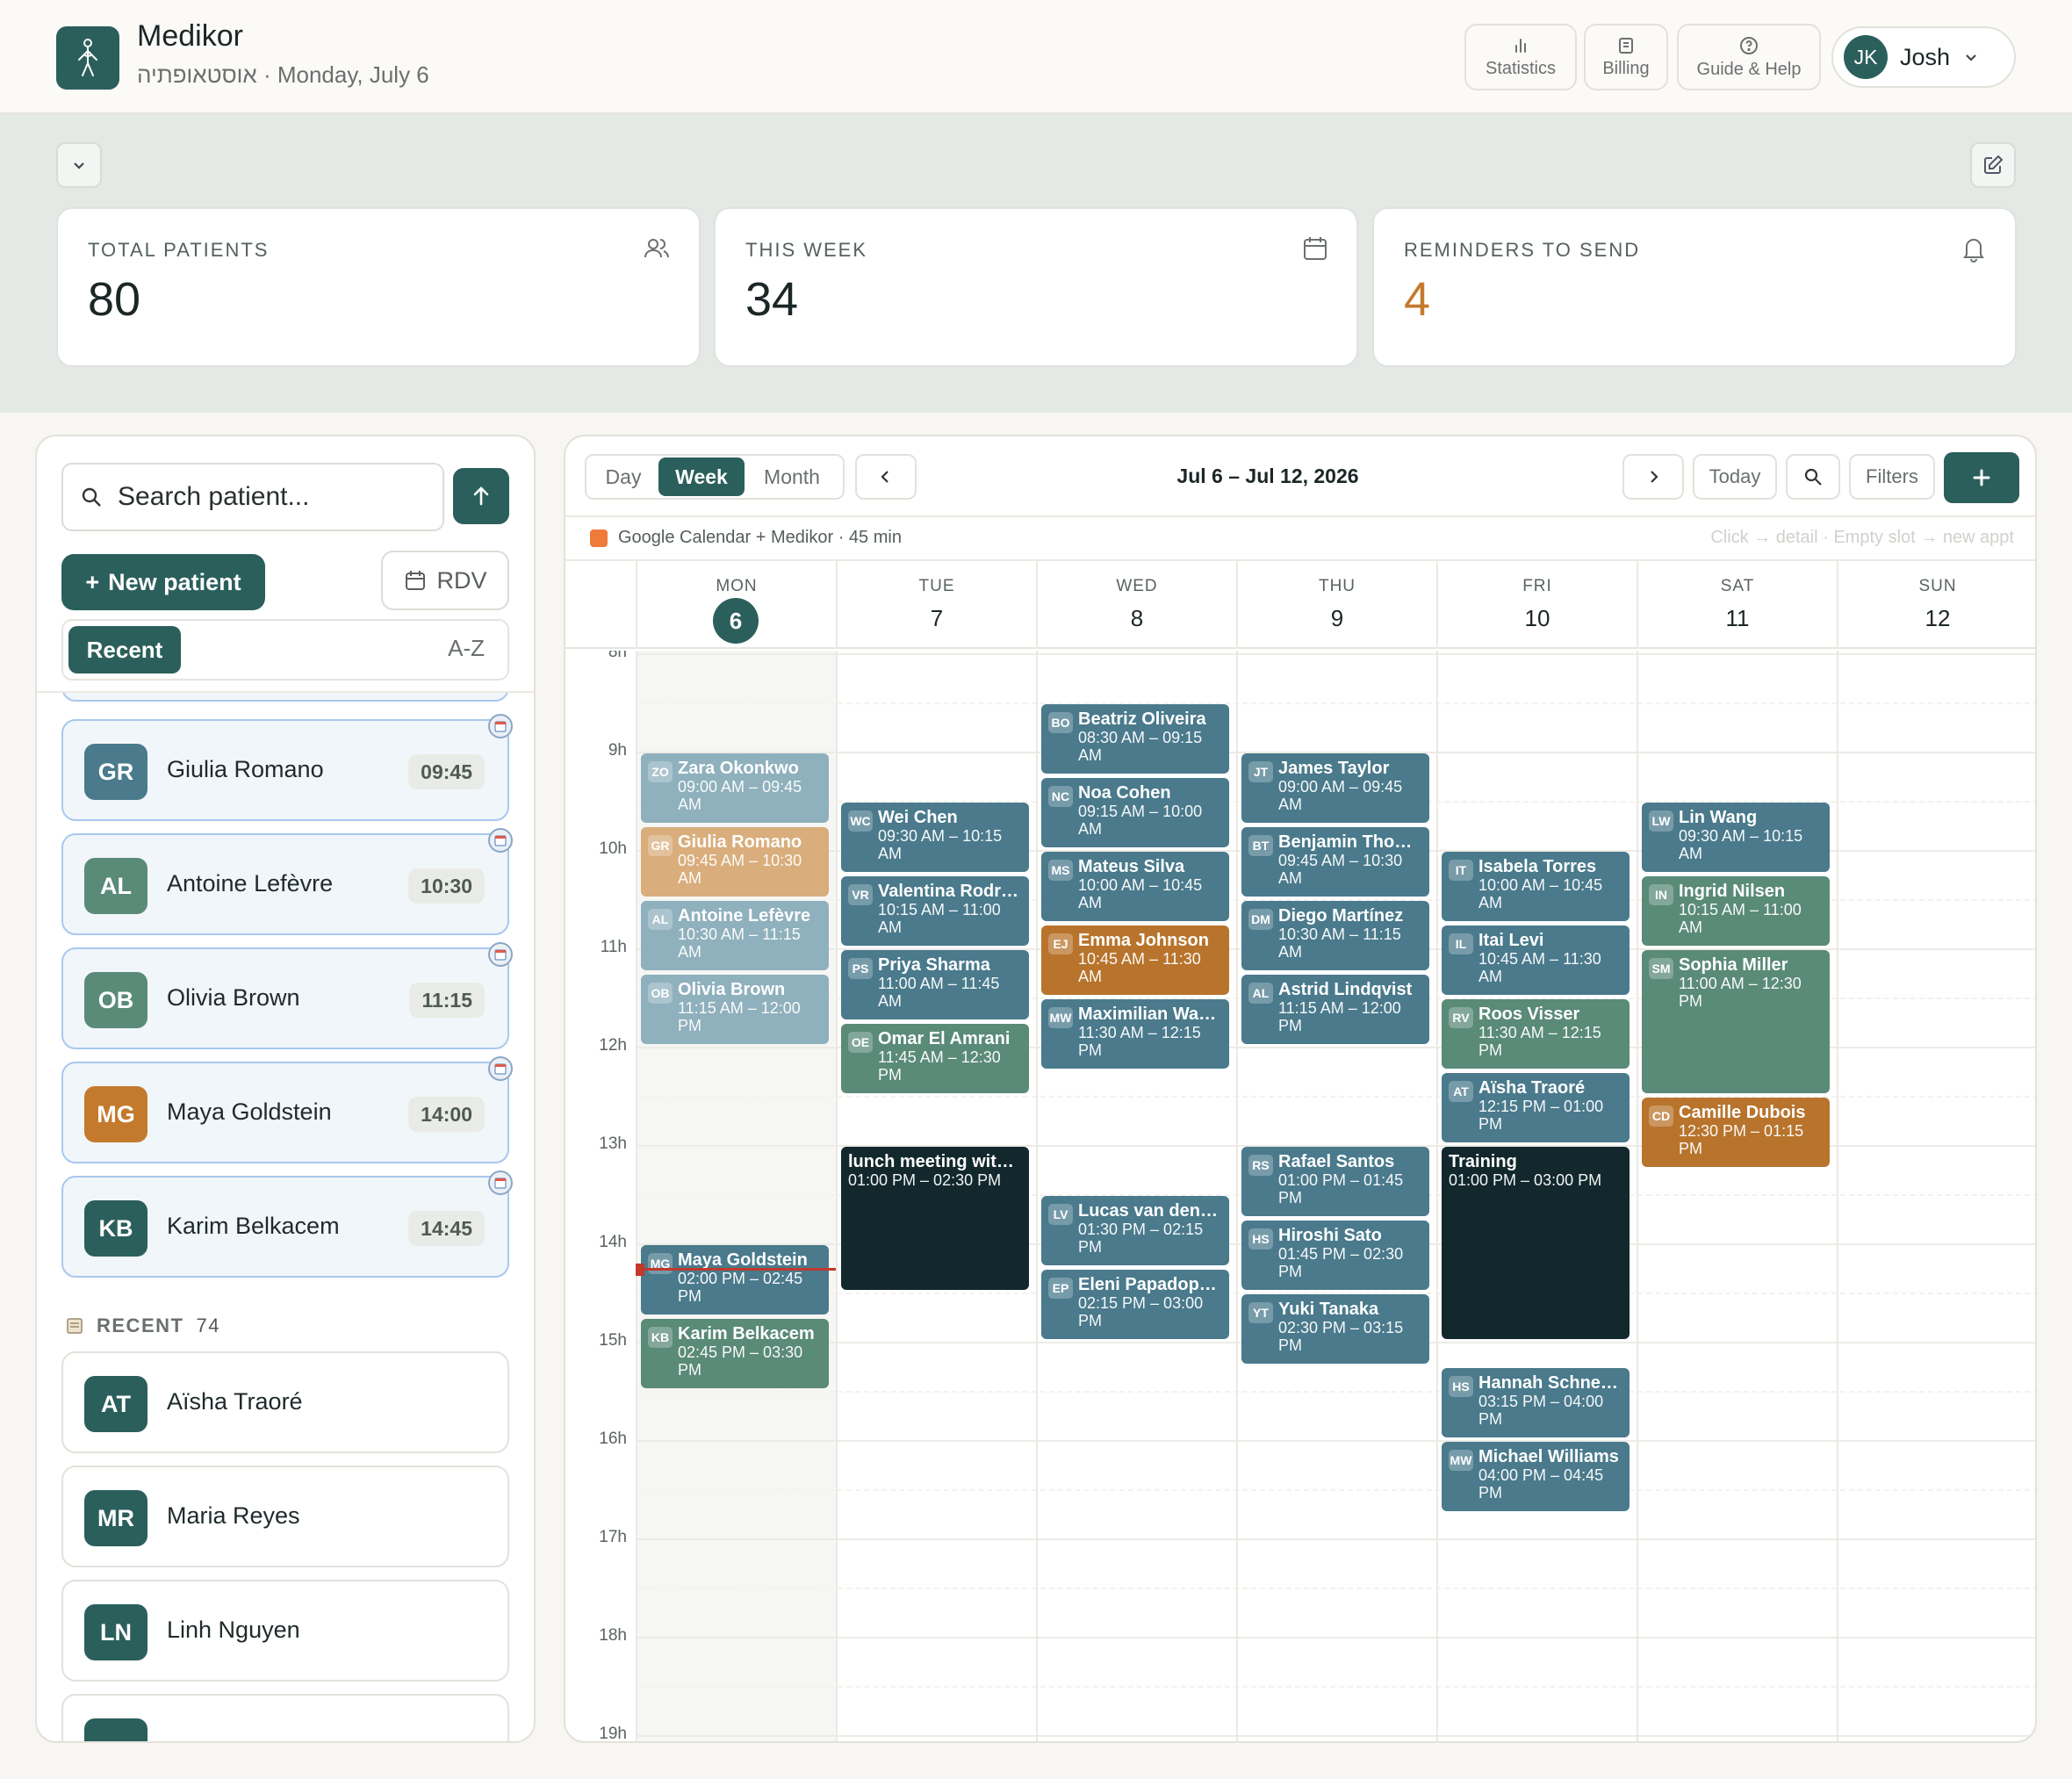 The height and width of the screenshot is (1779, 2072). Describe the element at coordinates (1536, 1108) in the screenshot. I see `appointment-event: AT Aïsha Traoré 12:15 PM – 01:00 PM` at that location.